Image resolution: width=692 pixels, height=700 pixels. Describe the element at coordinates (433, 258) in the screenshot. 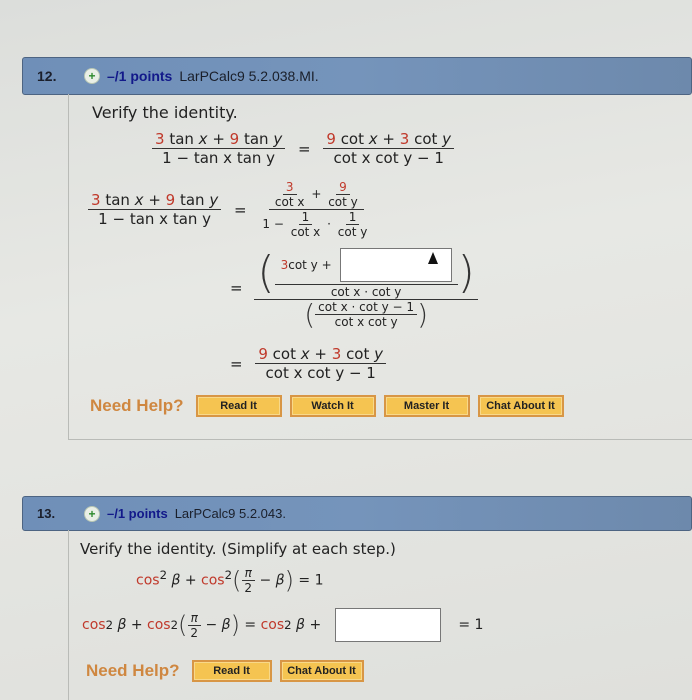

I see `mouse-cursor-icon` at that location.